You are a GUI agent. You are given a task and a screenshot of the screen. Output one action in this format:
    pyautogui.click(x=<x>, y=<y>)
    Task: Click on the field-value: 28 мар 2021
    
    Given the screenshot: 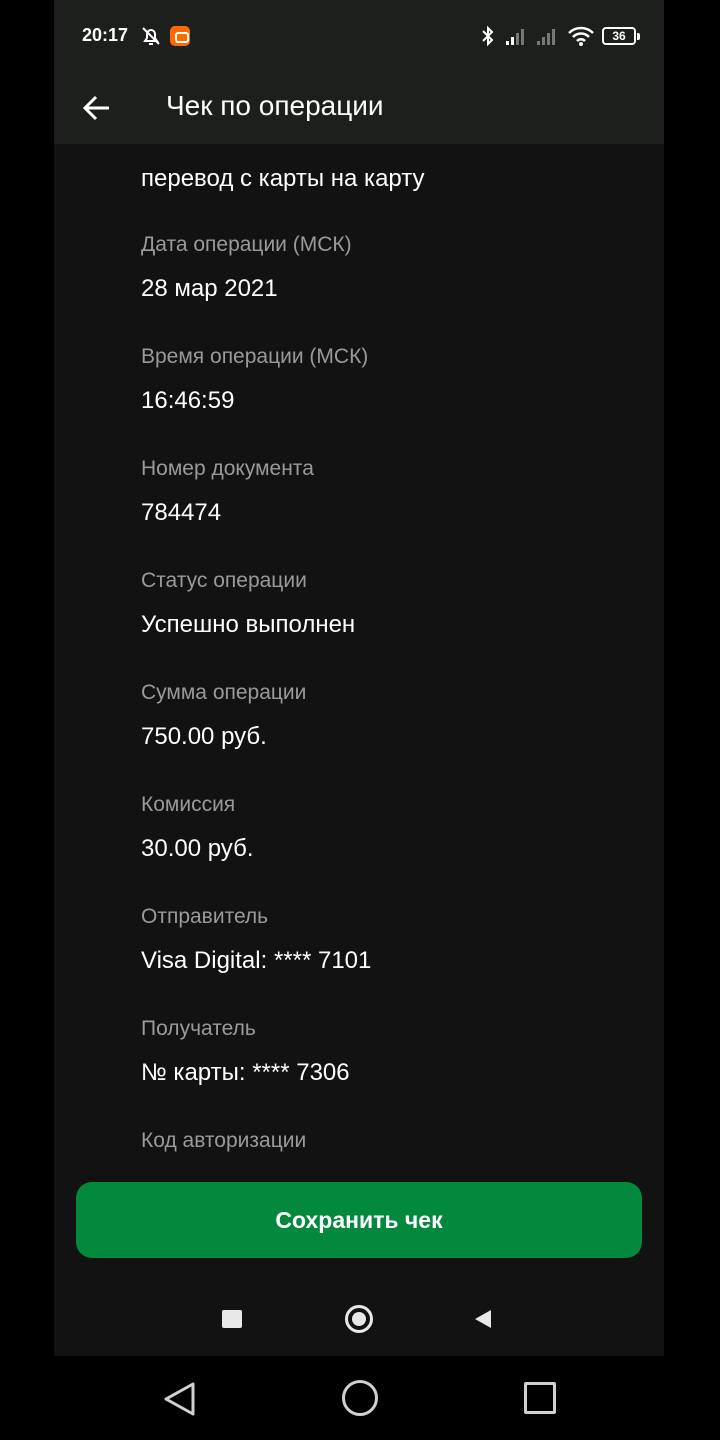 What is the action you would take?
    pyautogui.click(x=209, y=288)
    